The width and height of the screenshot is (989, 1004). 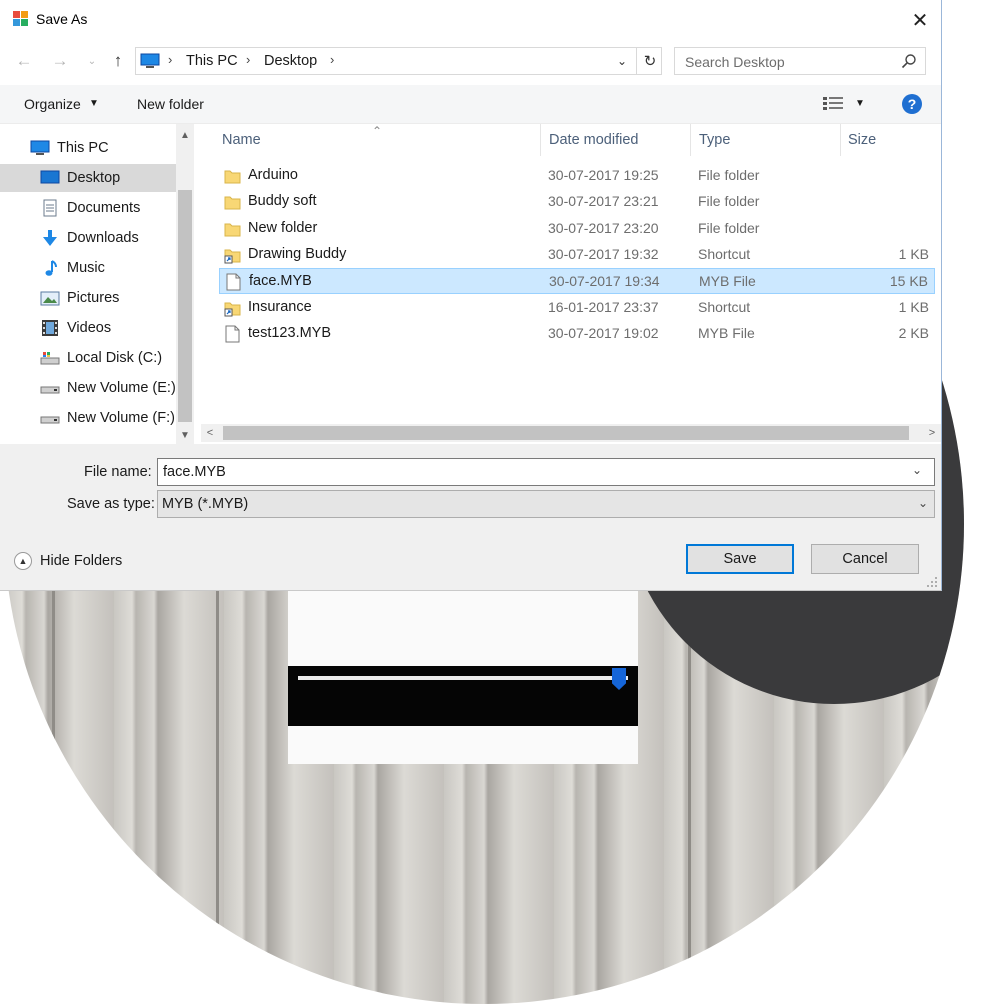 What do you see at coordinates (398, 61) in the screenshot?
I see `address-bar: › This PC › Desktop › ⌄ ↻` at bounding box center [398, 61].